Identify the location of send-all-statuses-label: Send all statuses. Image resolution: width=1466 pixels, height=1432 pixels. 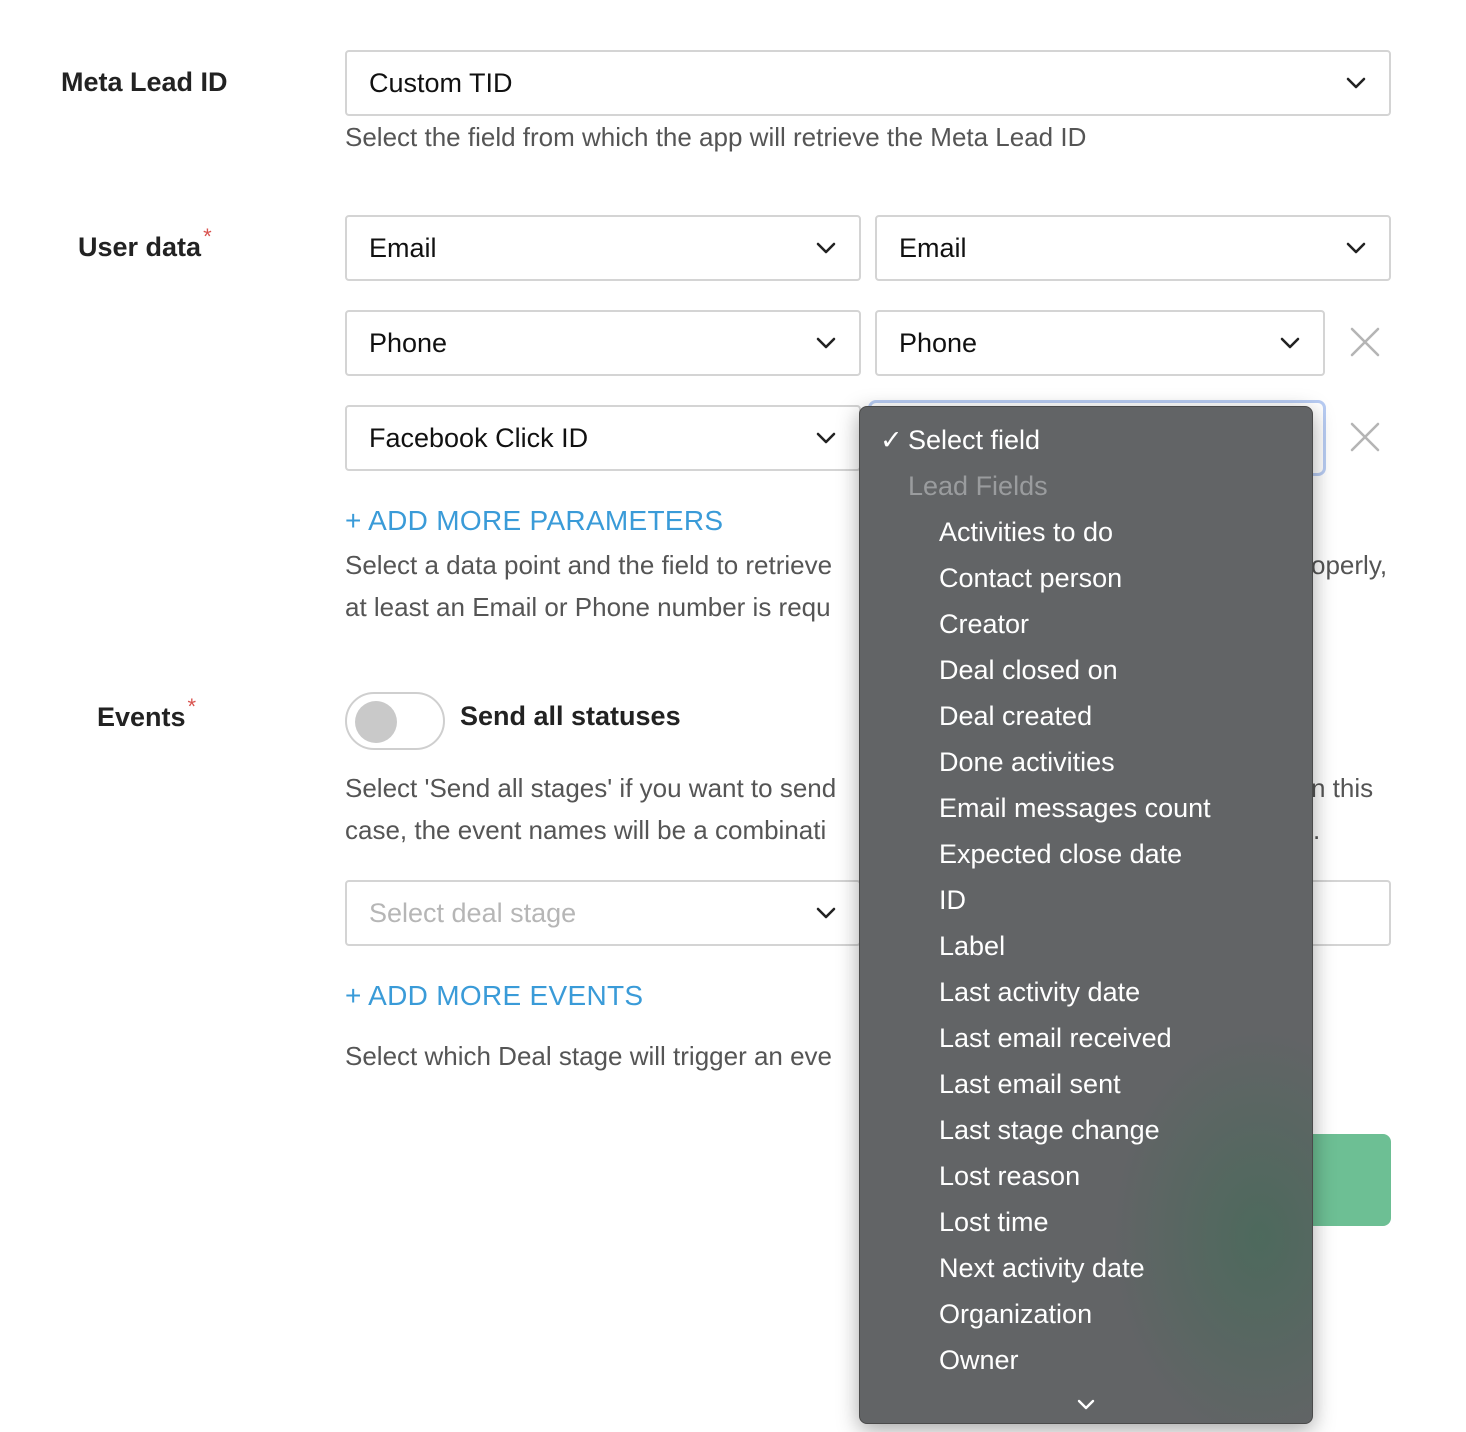
(570, 716).